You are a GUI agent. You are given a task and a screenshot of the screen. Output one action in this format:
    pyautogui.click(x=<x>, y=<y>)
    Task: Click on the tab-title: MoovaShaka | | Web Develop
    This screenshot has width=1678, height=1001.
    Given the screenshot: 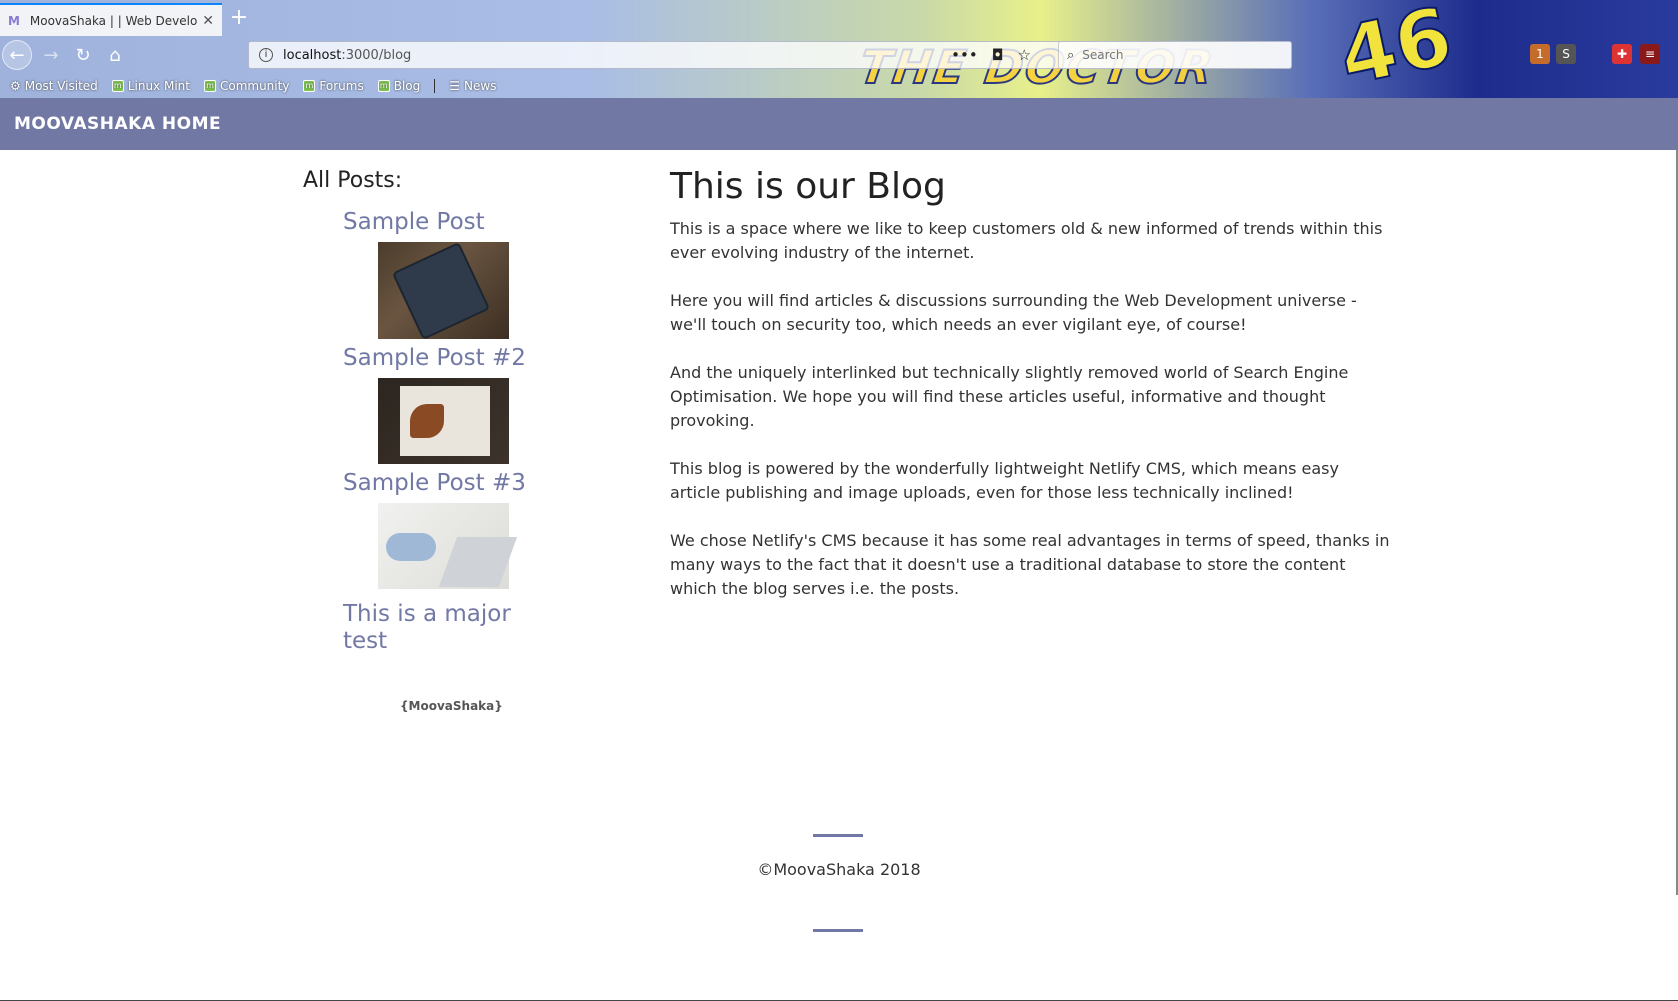 What is the action you would take?
    pyautogui.click(x=114, y=20)
    